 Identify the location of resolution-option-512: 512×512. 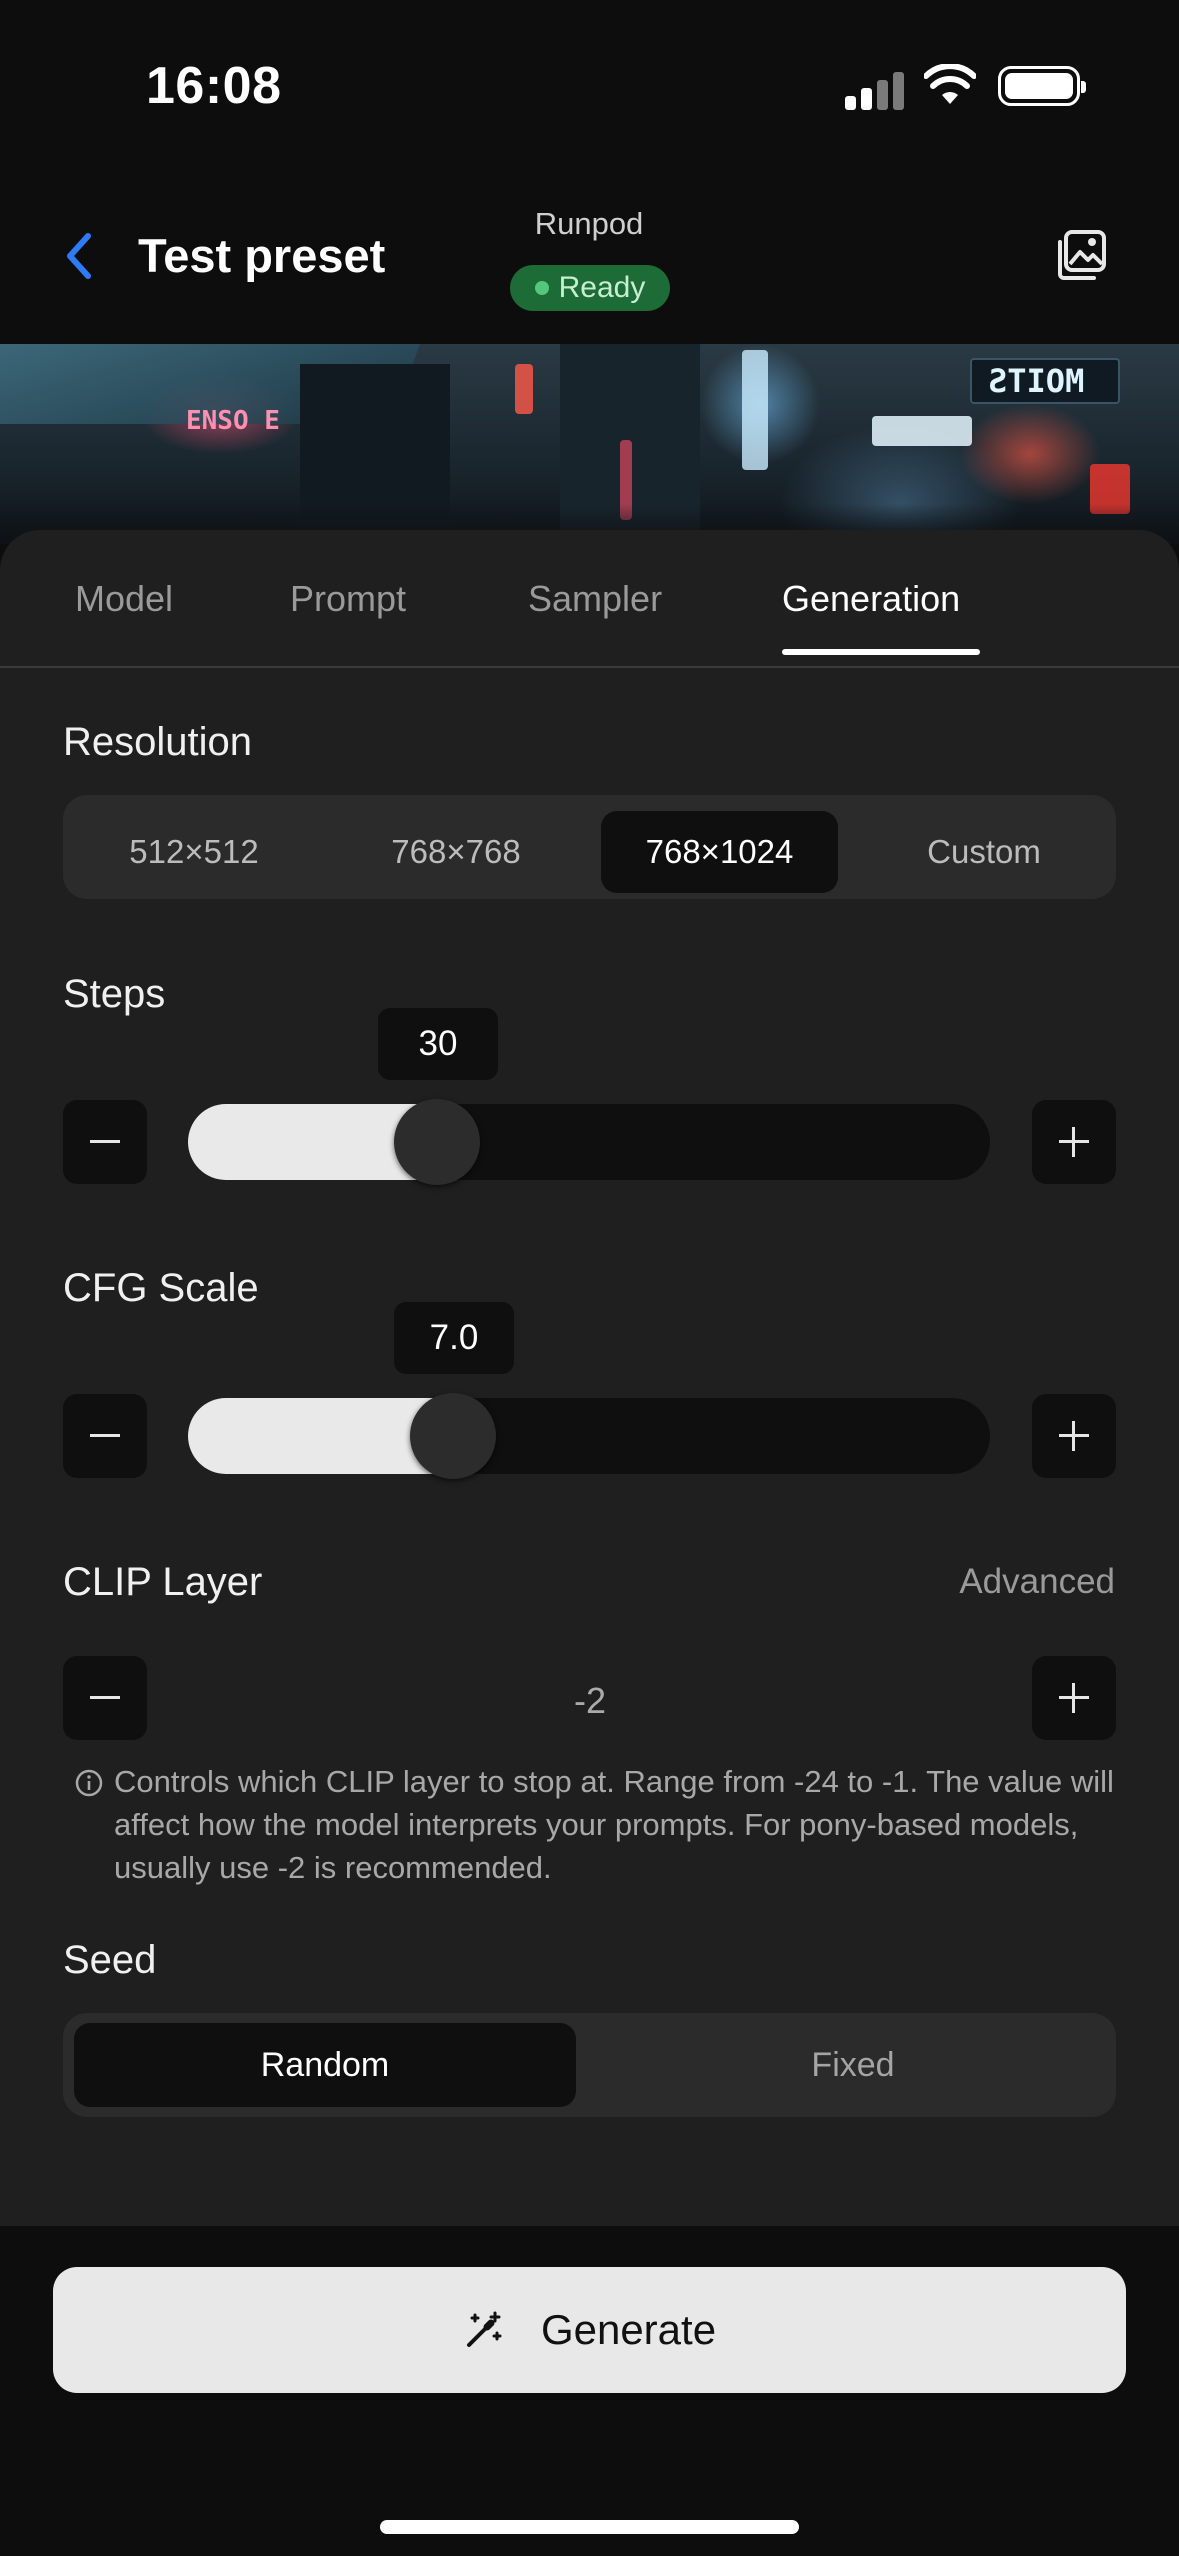
(194, 852).